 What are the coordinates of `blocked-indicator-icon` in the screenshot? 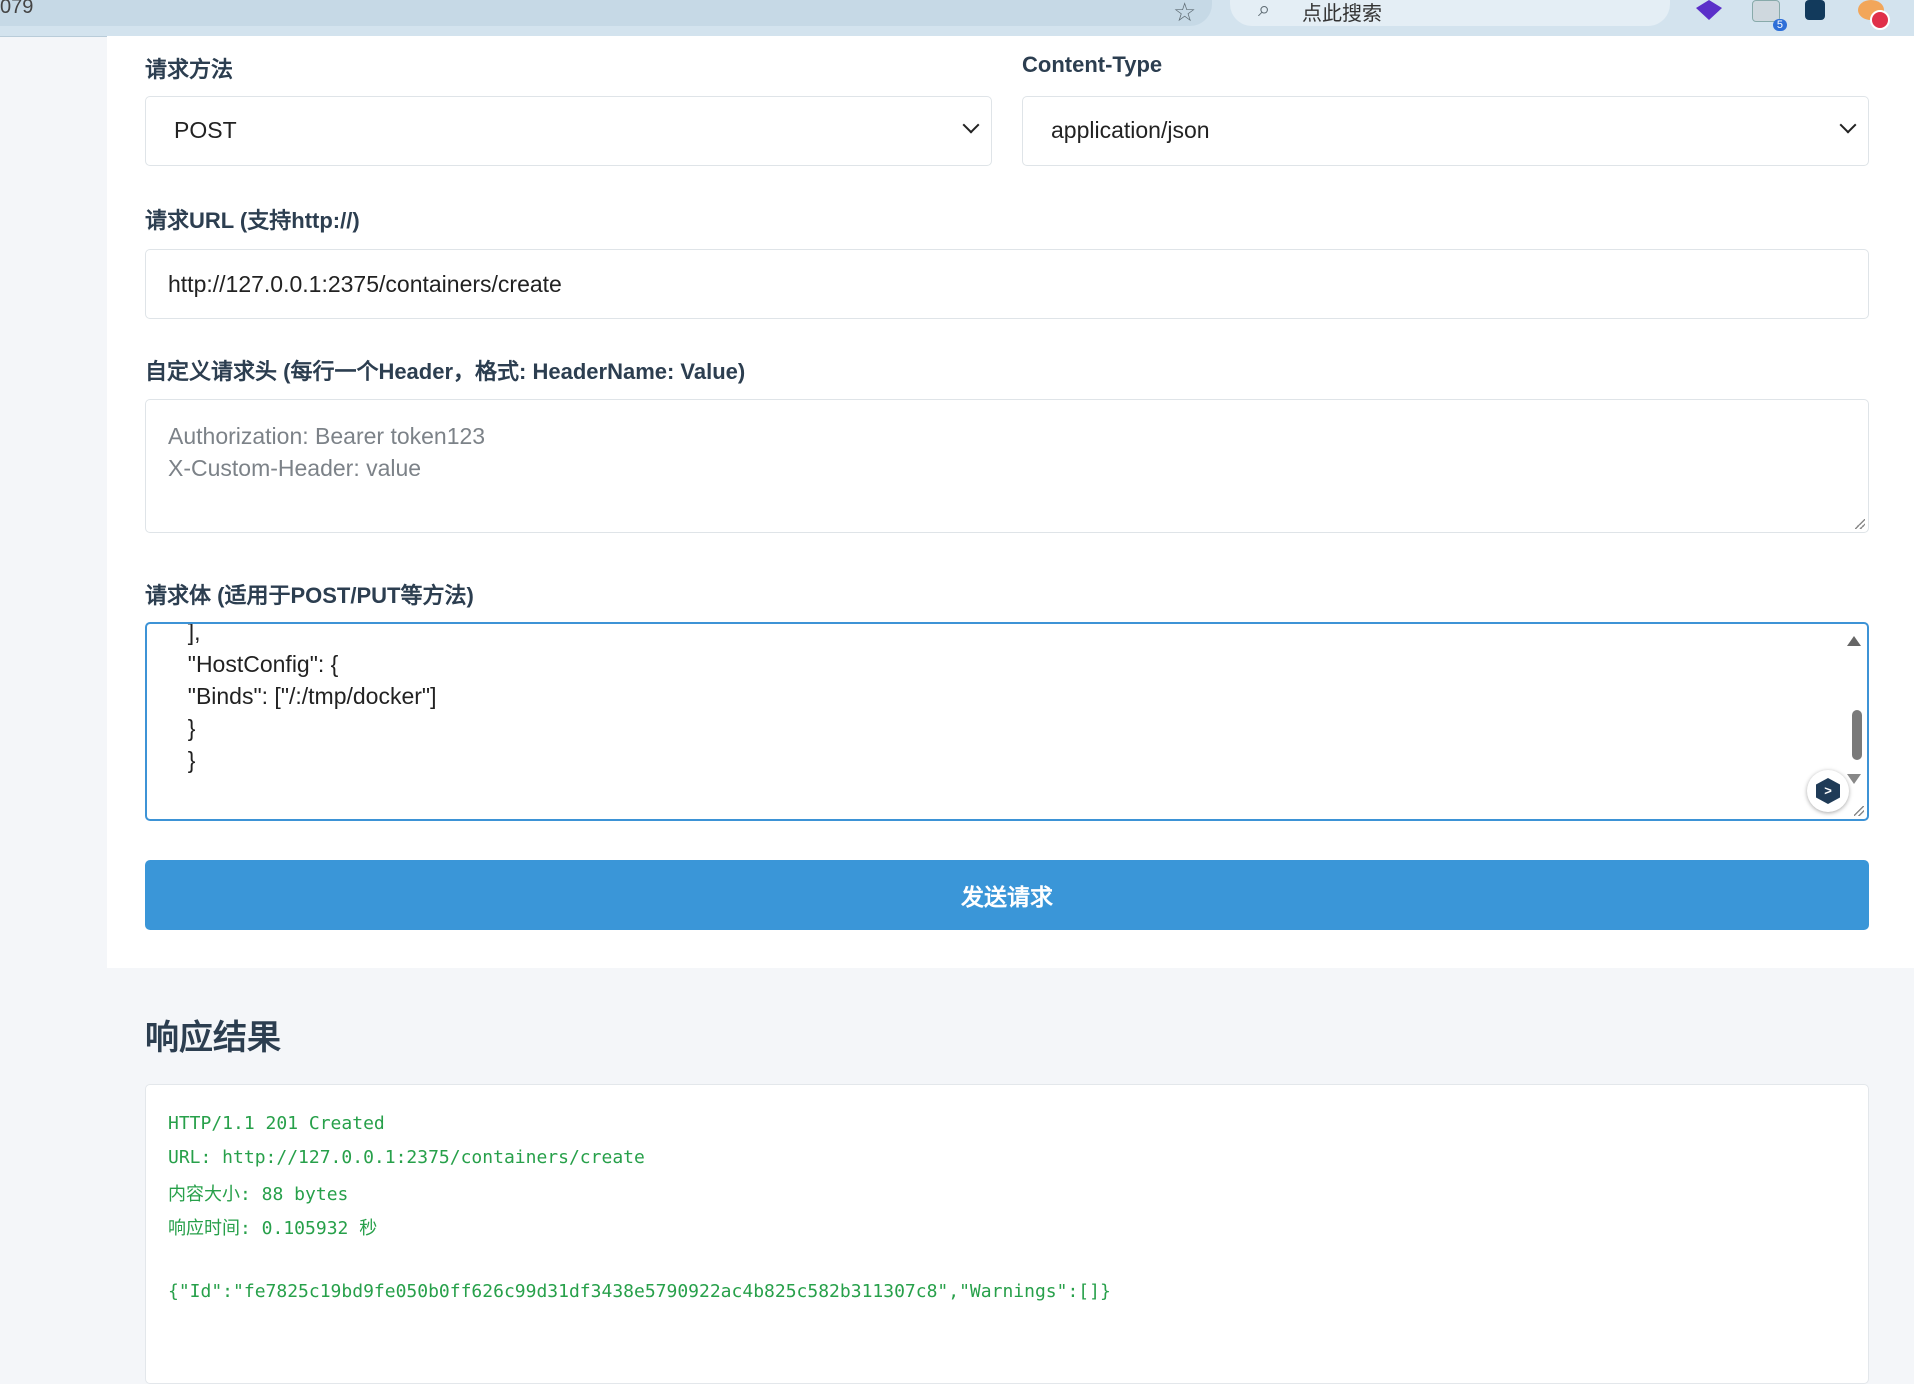 It's located at (1880, 20).